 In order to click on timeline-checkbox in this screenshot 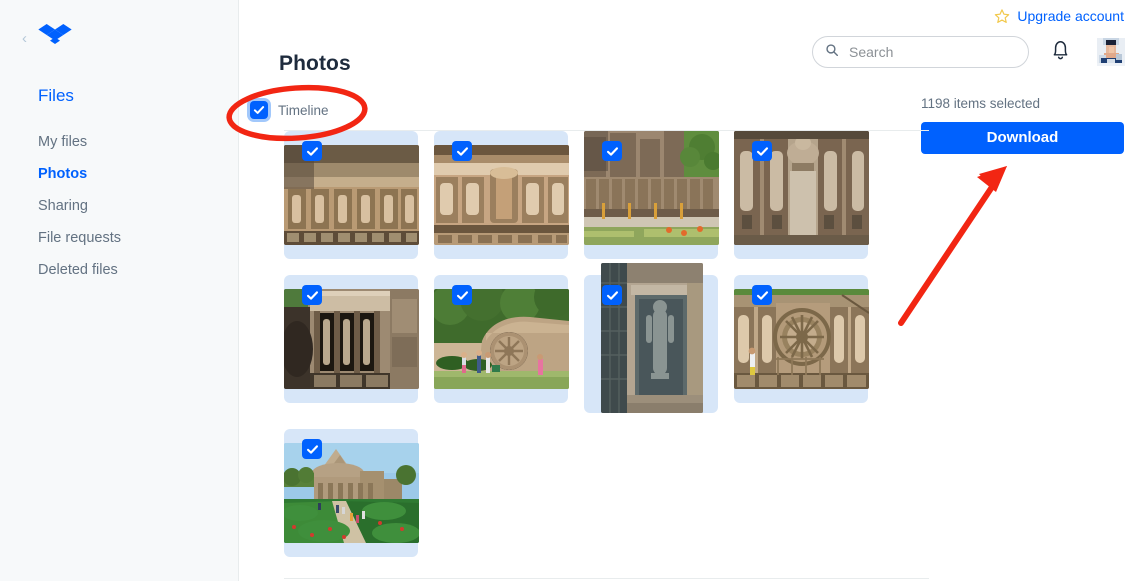, I will do `click(259, 110)`.